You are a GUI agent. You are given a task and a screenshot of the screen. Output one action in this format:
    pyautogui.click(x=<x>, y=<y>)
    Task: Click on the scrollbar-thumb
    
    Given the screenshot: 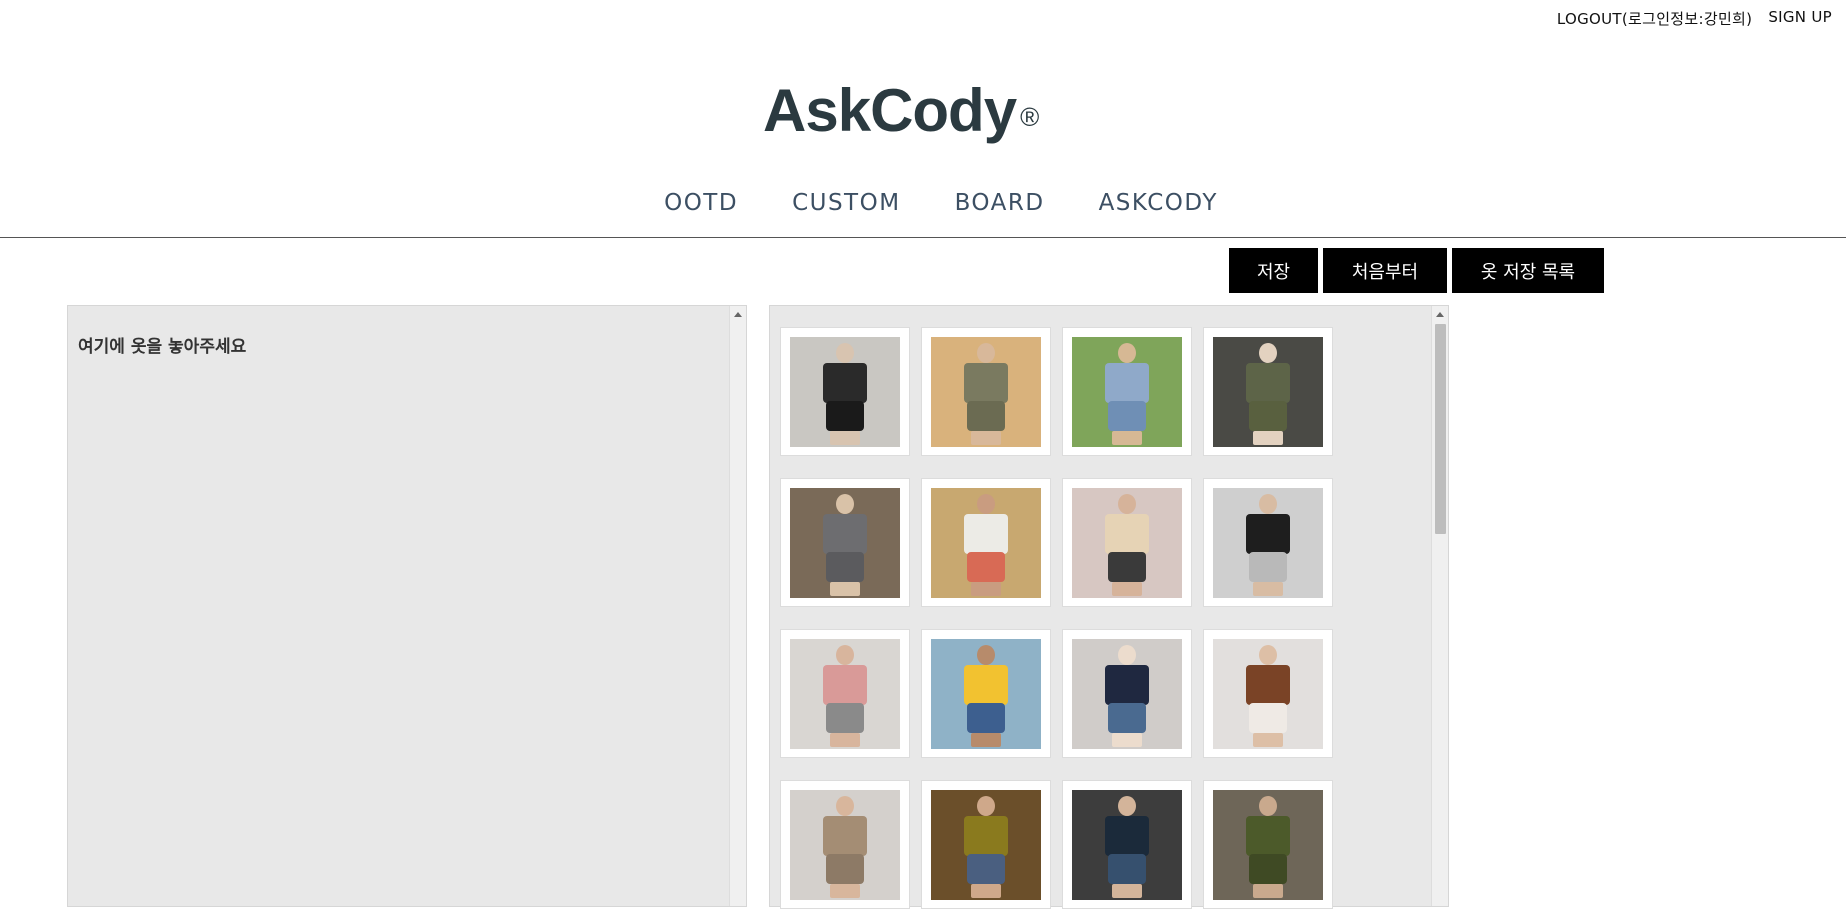 What is the action you would take?
    pyautogui.click(x=1440, y=429)
    